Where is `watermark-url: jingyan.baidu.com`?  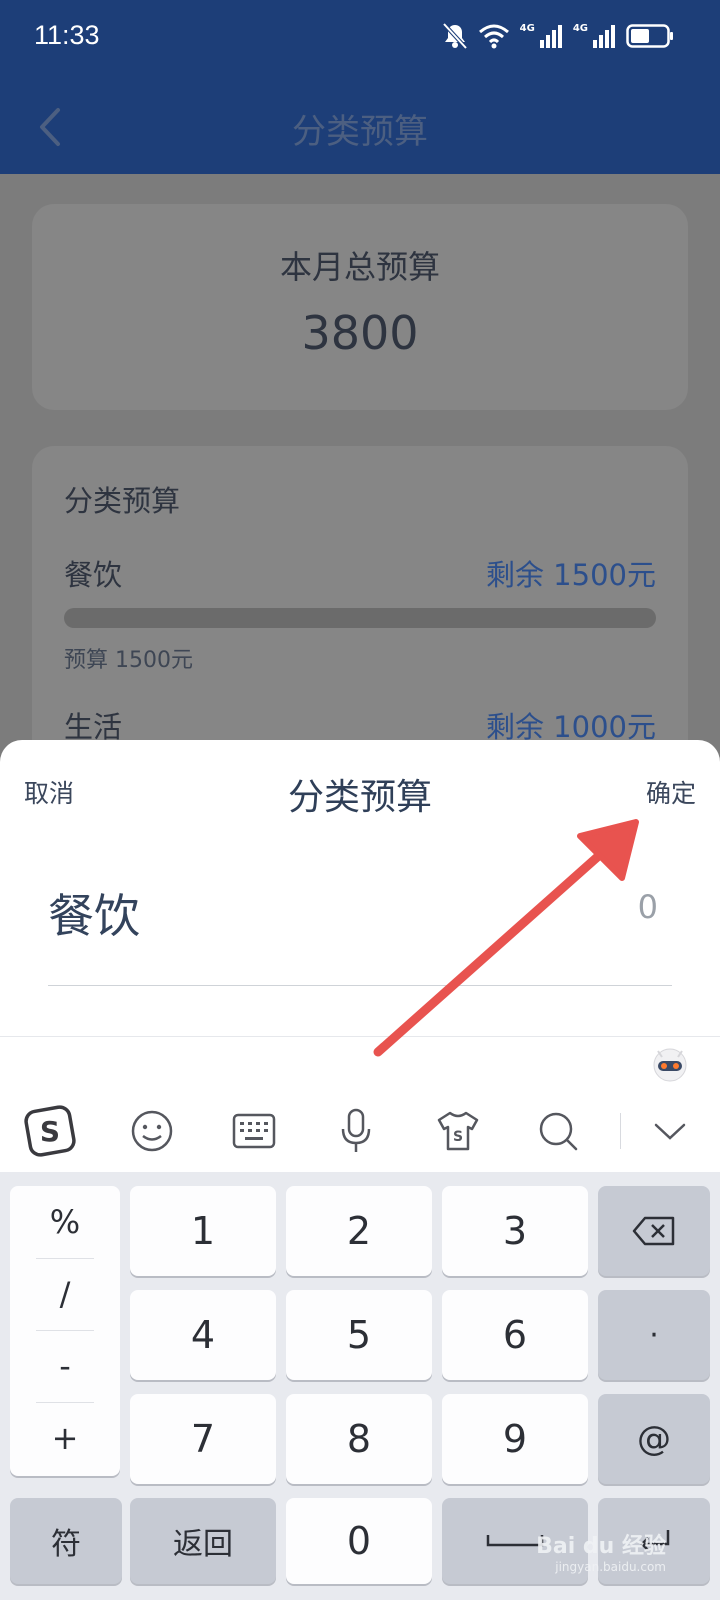
watermark-url: jingyan.baidu.com is located at coordinates (610, 1567).